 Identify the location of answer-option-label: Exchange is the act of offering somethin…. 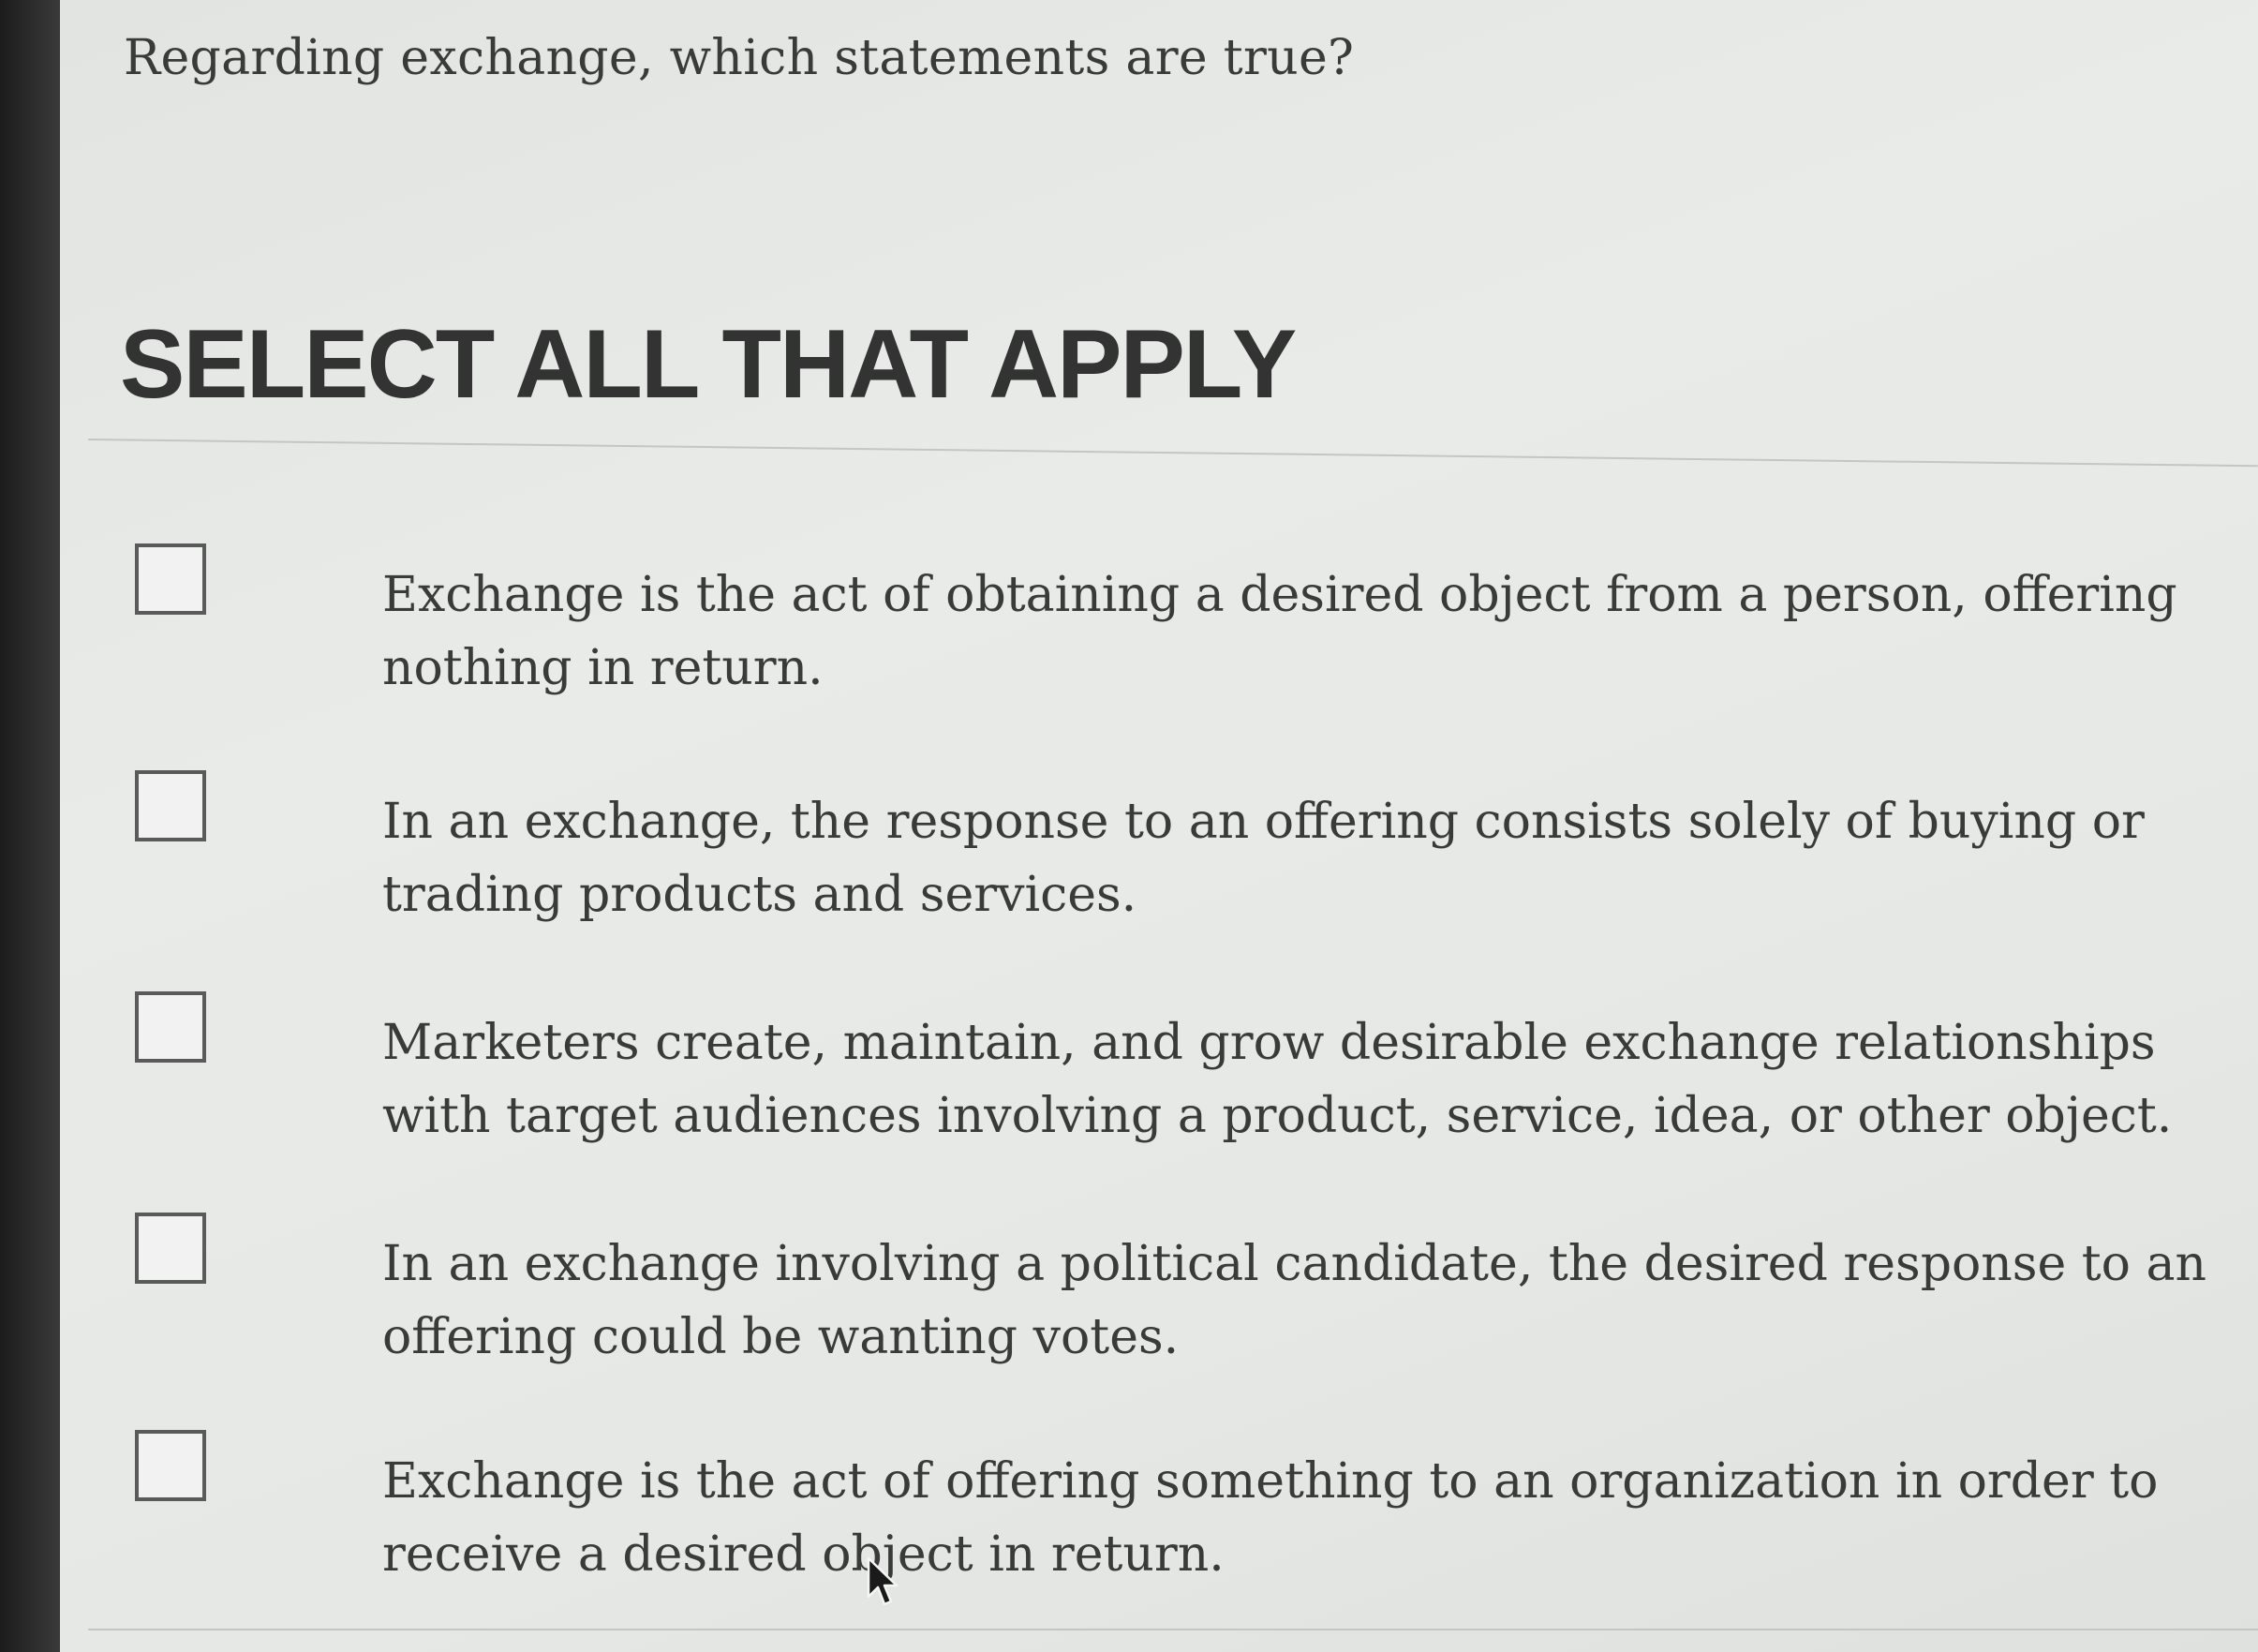
(1270, 1518).